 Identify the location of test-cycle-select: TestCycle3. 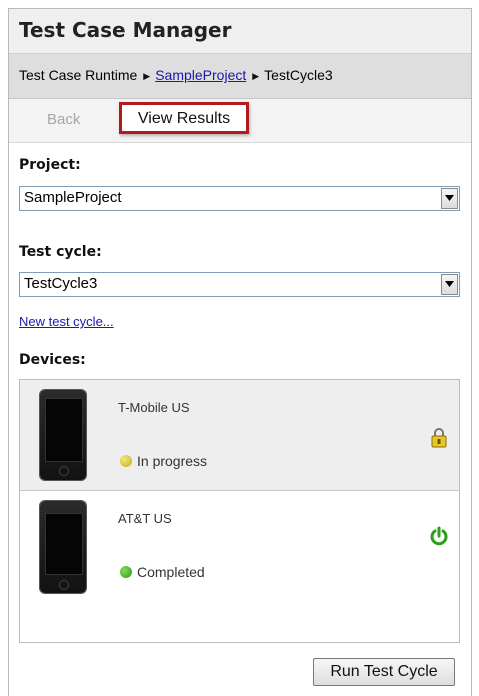
(239, 284).